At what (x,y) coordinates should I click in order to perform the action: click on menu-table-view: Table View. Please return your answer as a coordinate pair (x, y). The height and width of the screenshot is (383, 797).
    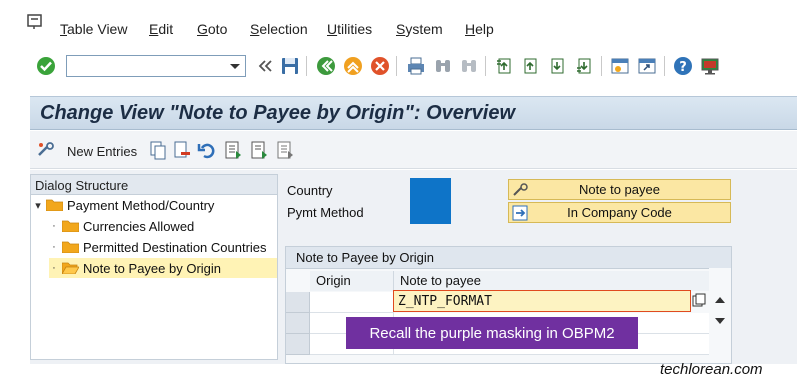
    Looking at the image, I should click on (93, 29).